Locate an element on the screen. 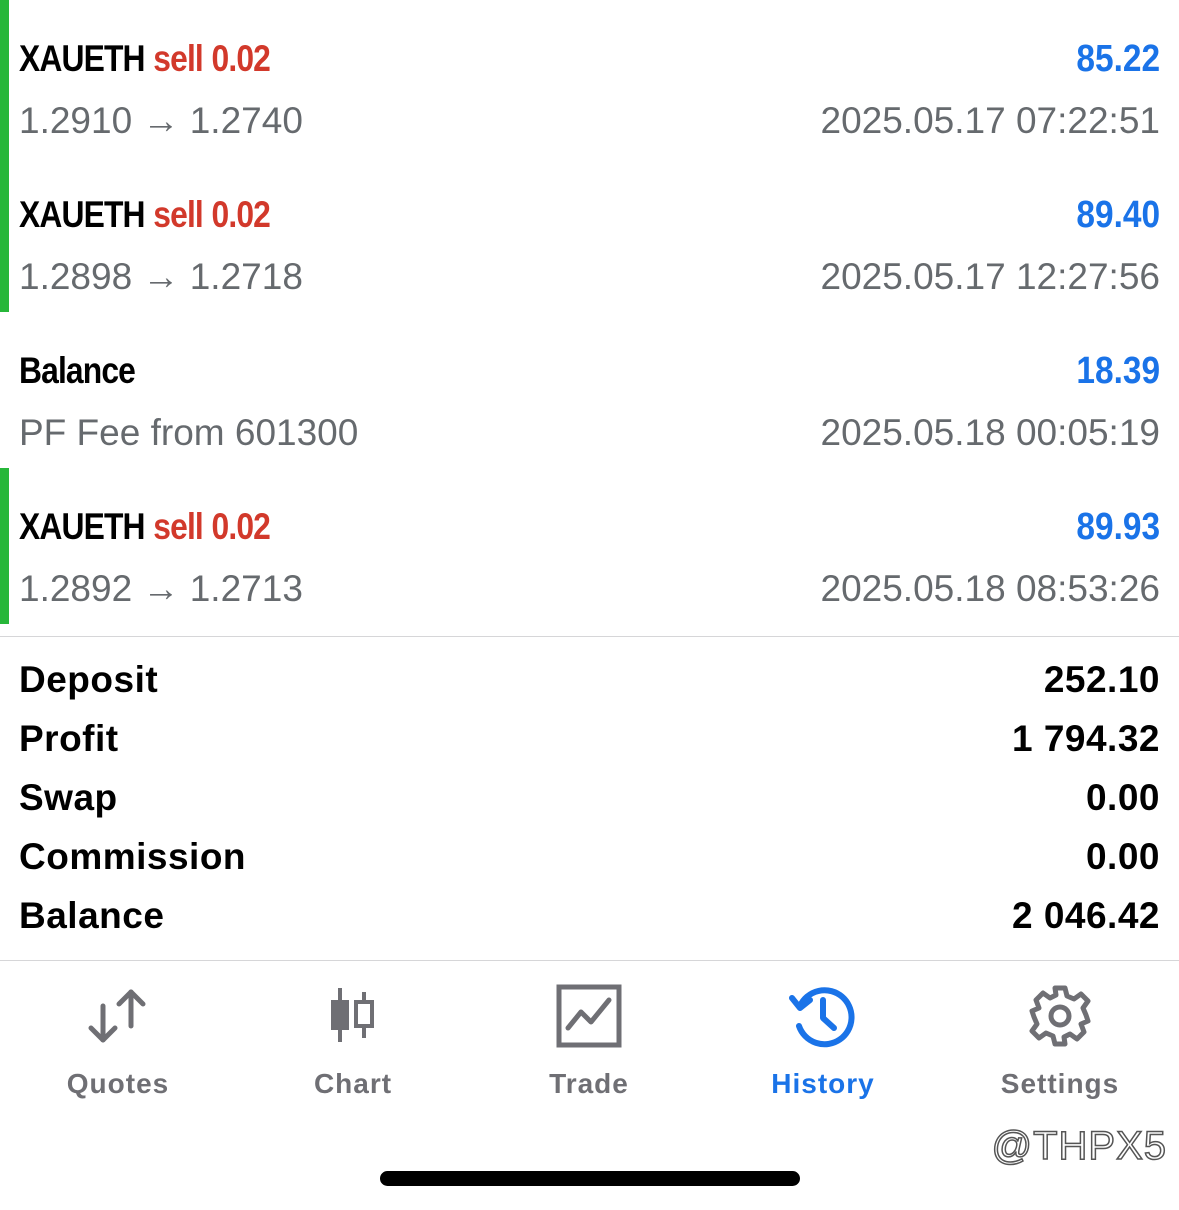 The image size is (1179, 1210). deal-time: 2025.05.17 07:22:51 is located at coordinates (990, 120).